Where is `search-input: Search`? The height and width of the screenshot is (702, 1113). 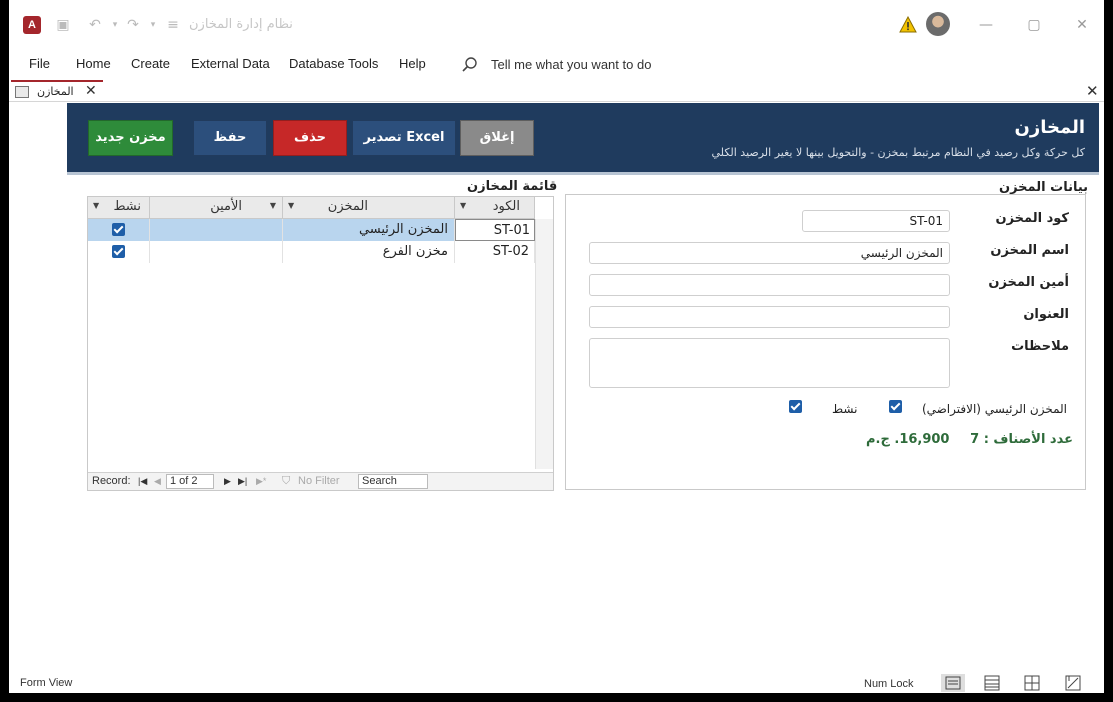
search-input: Search is located at coordinates (393, 481).